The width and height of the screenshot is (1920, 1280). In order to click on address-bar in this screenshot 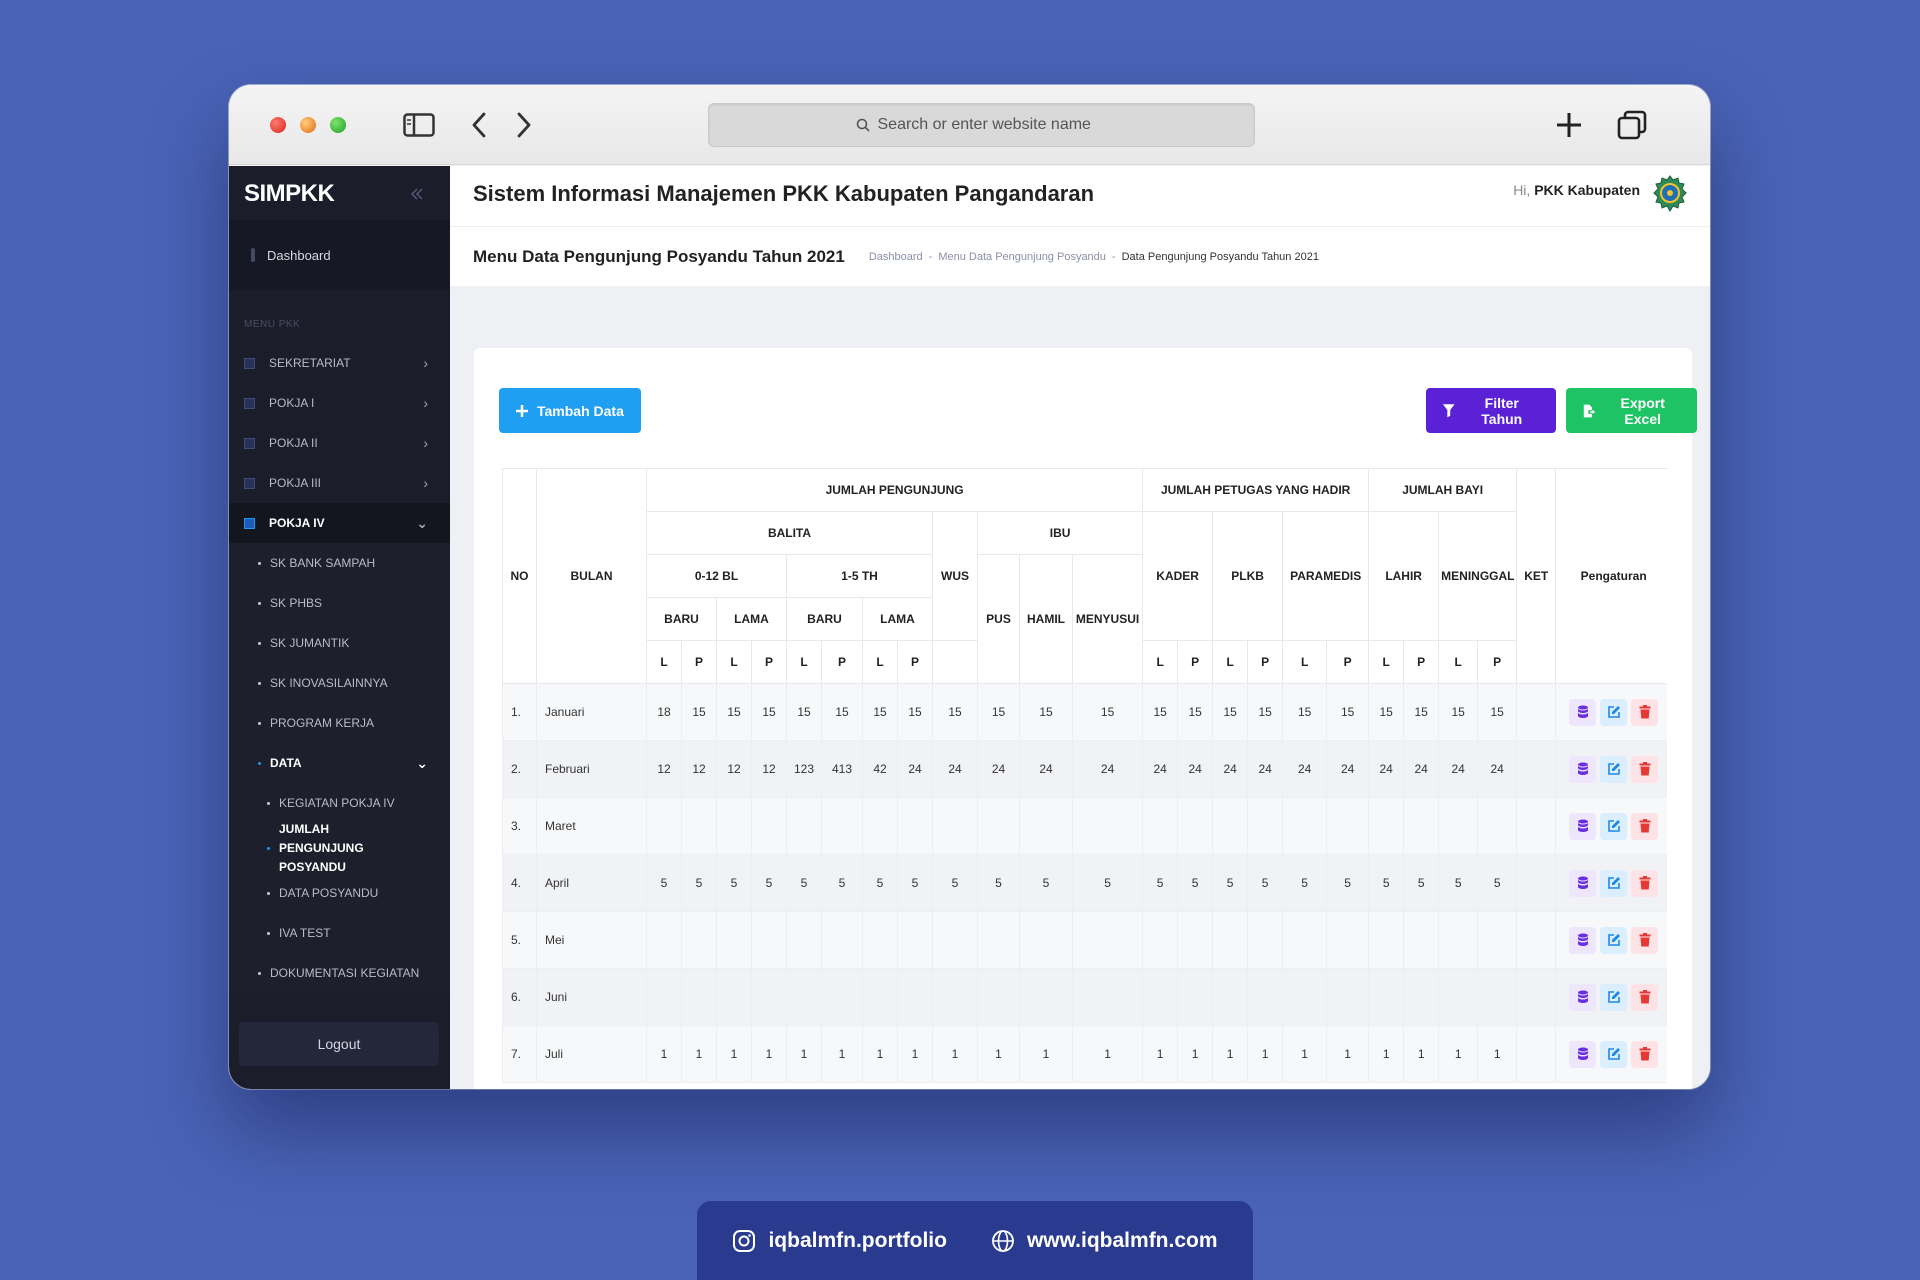, I will do `click(981, 125)`.